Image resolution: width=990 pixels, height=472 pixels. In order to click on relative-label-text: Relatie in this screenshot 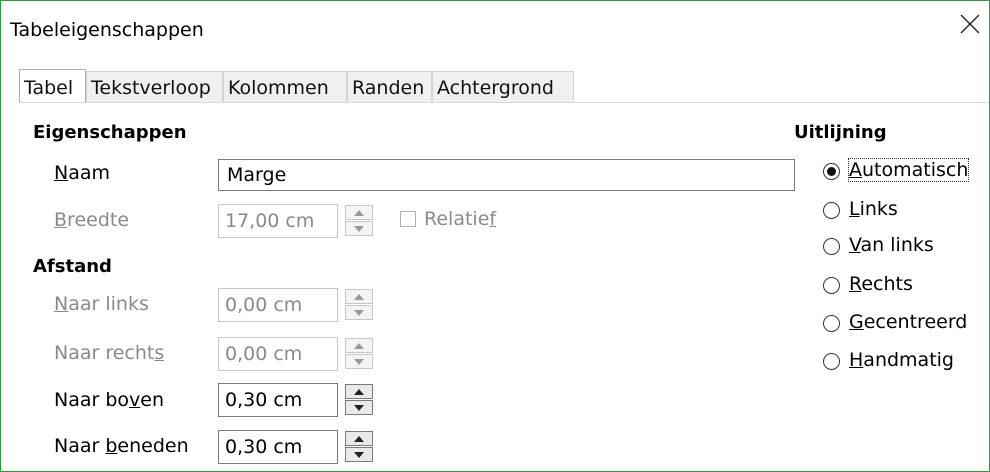, I will do `click(457, 219)`.